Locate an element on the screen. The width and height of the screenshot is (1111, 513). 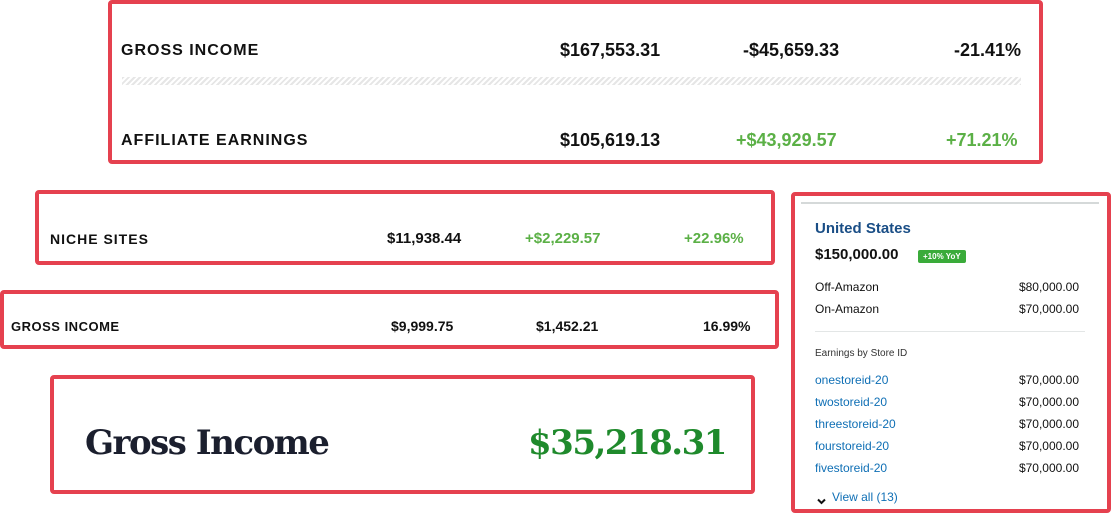
breakdown-label: Off-Amazon is located at coordinates (847, 287).